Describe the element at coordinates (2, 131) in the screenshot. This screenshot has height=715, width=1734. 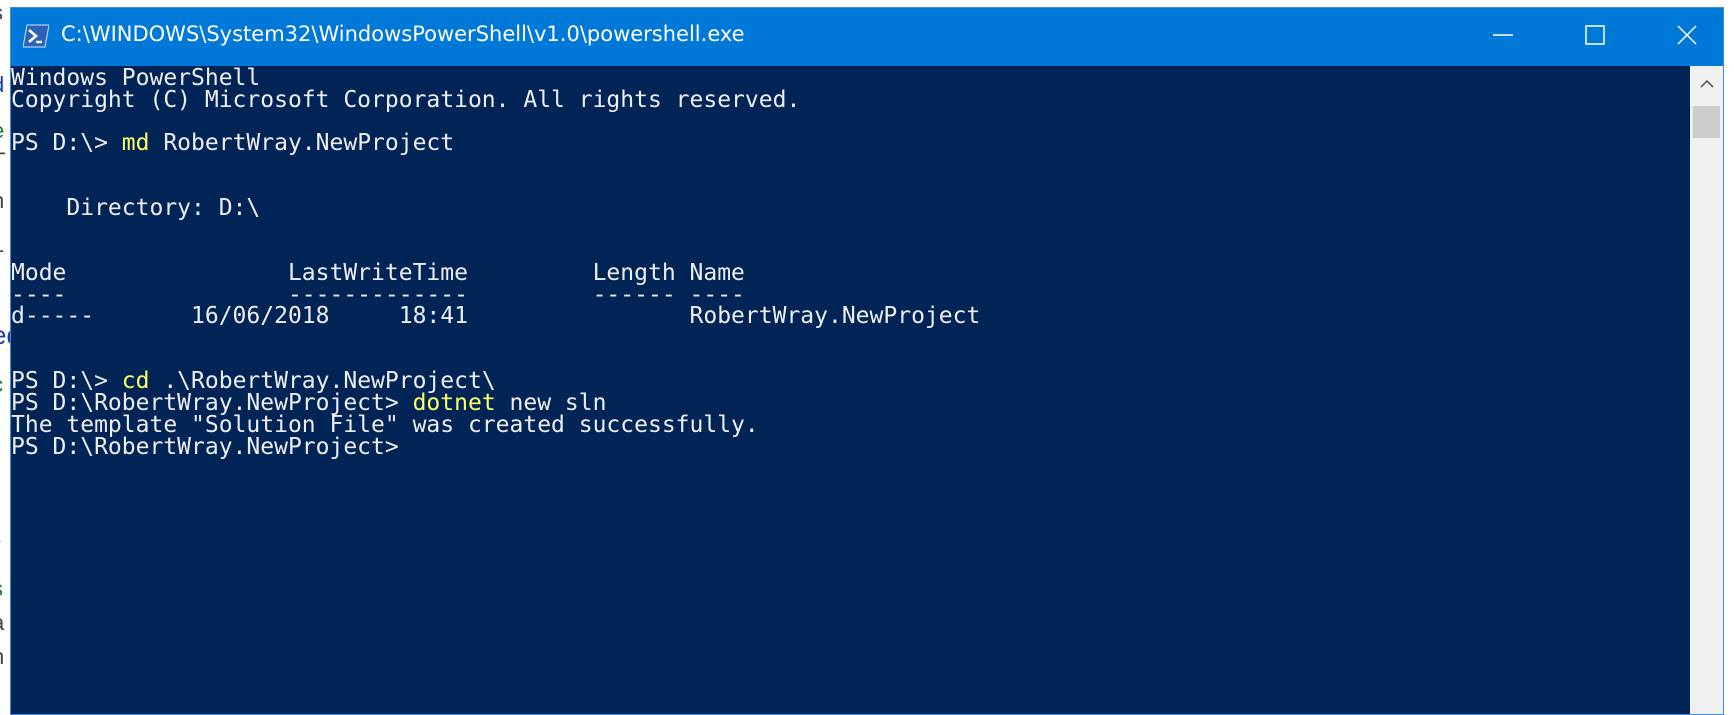
I see `background-text: e` at that location.